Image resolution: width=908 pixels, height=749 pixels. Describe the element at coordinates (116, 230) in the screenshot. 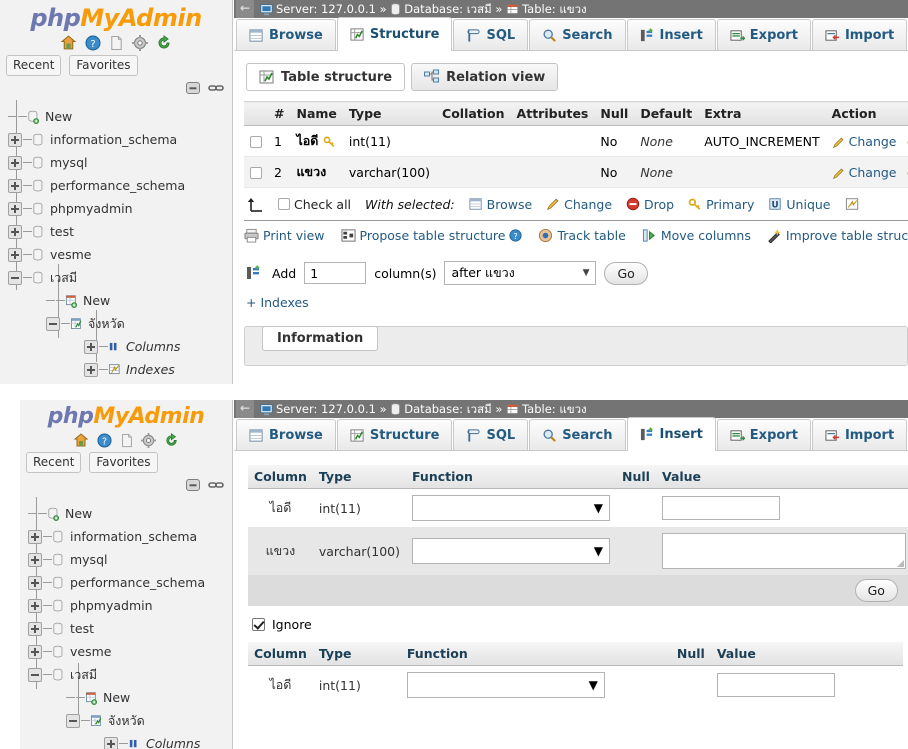

I see `tree-item-5-top: test` at that location.